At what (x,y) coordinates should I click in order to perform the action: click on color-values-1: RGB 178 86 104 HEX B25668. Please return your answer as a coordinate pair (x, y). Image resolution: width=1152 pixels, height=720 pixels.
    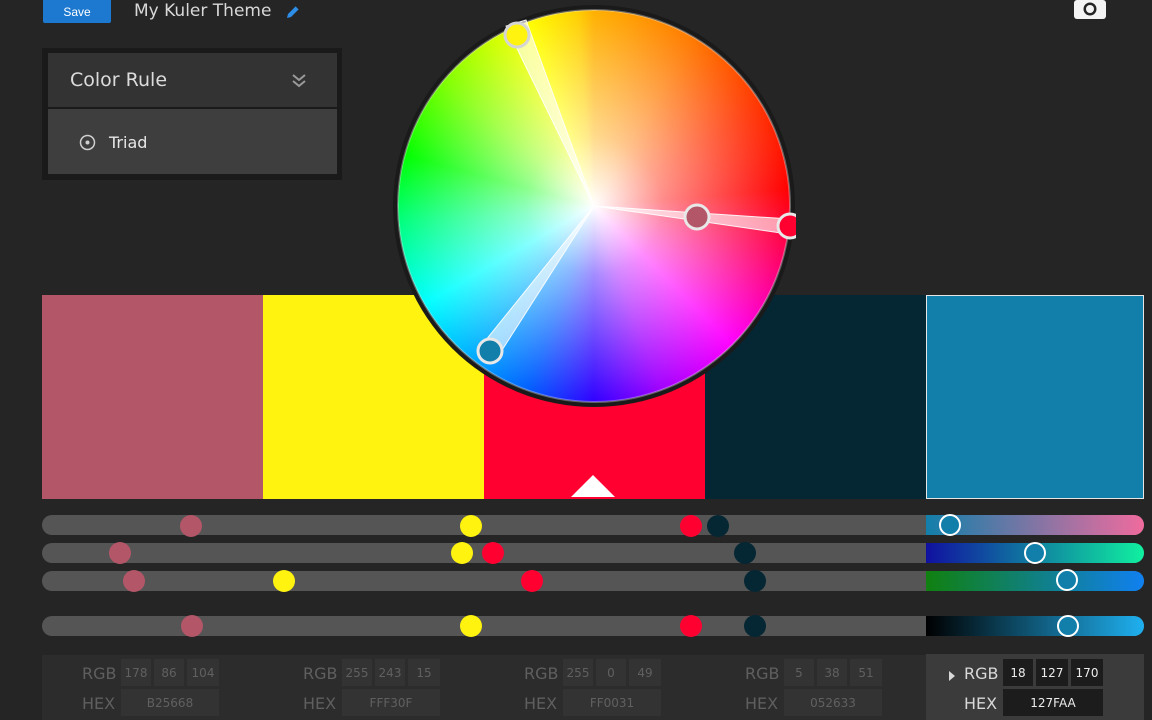
    Looking at the image, I should click on (185, 689).